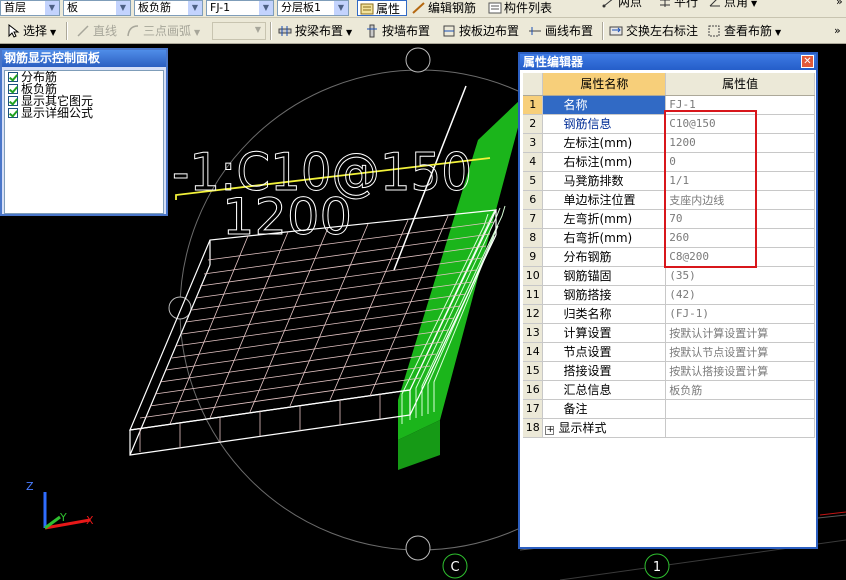 This screenshot has width=846, height=580. Describe the element at coordinates (168, 8) in the screenshot. I see `type-select: 板负筋 ▼` at that location.